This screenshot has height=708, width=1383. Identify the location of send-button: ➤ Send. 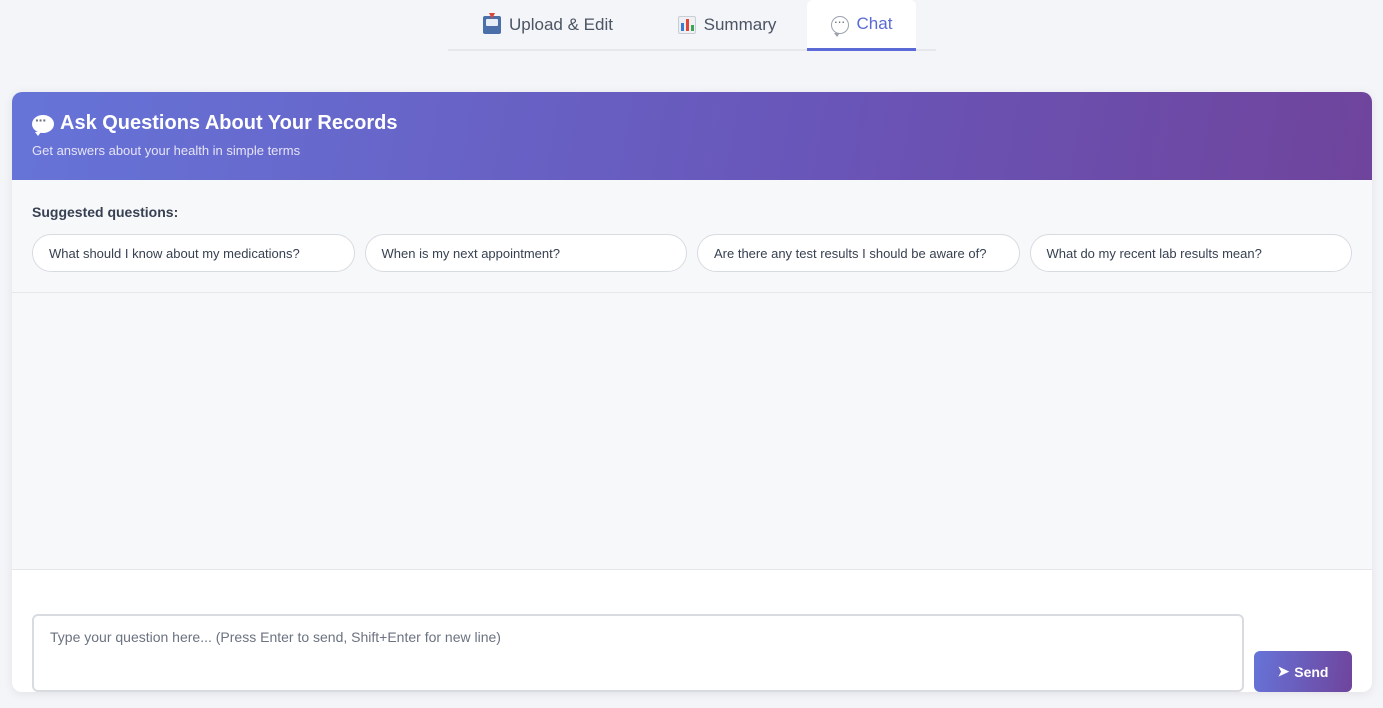
(1303, 671).